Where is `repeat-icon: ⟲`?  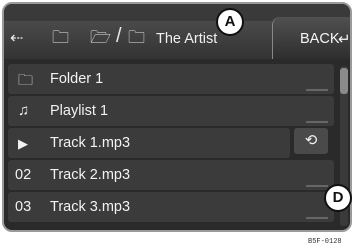
repeat-icon: ⟲ is located at coordinates (311, 140).